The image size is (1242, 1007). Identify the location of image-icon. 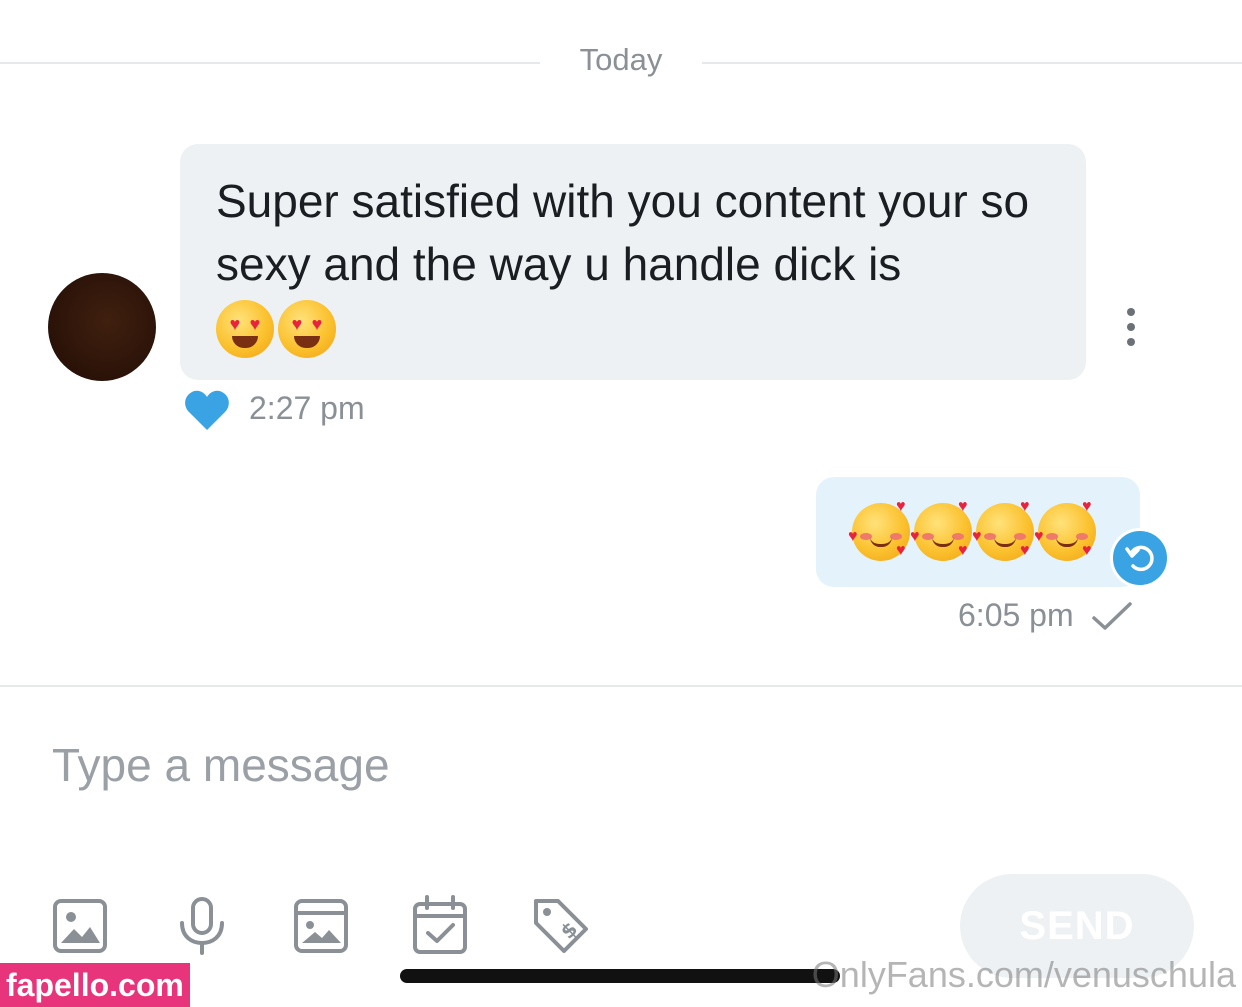
(80, 926).